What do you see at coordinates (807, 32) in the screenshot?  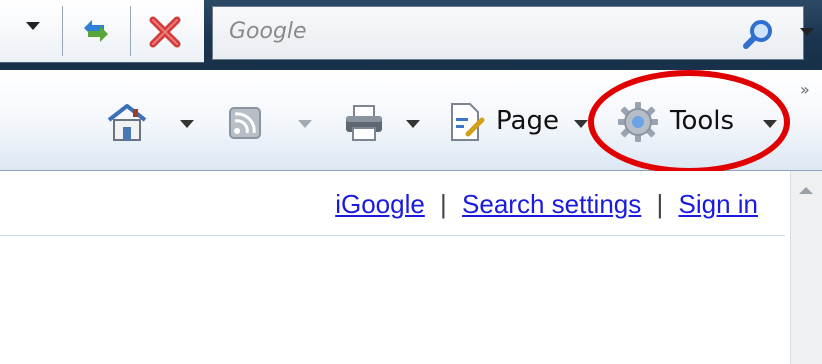 I see `search-dropdown-button` at bounding box center [807, 32].